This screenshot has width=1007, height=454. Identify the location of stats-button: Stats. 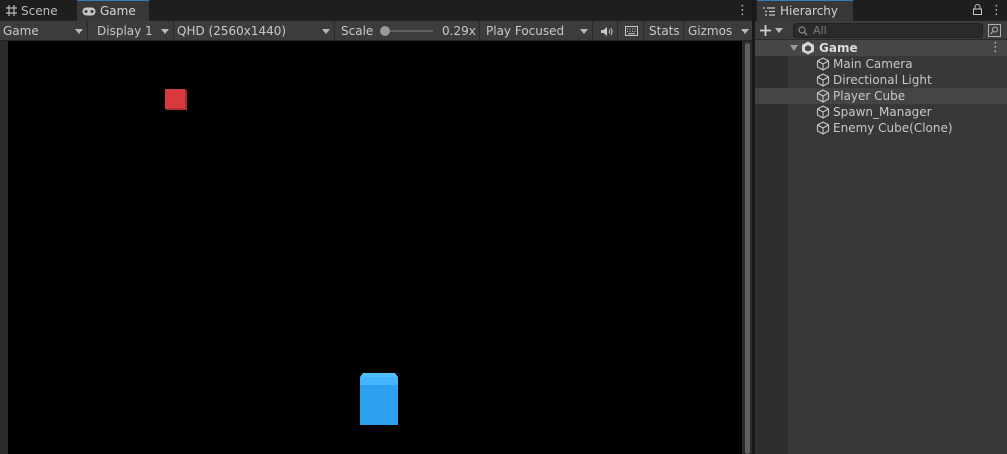
(665, 31).